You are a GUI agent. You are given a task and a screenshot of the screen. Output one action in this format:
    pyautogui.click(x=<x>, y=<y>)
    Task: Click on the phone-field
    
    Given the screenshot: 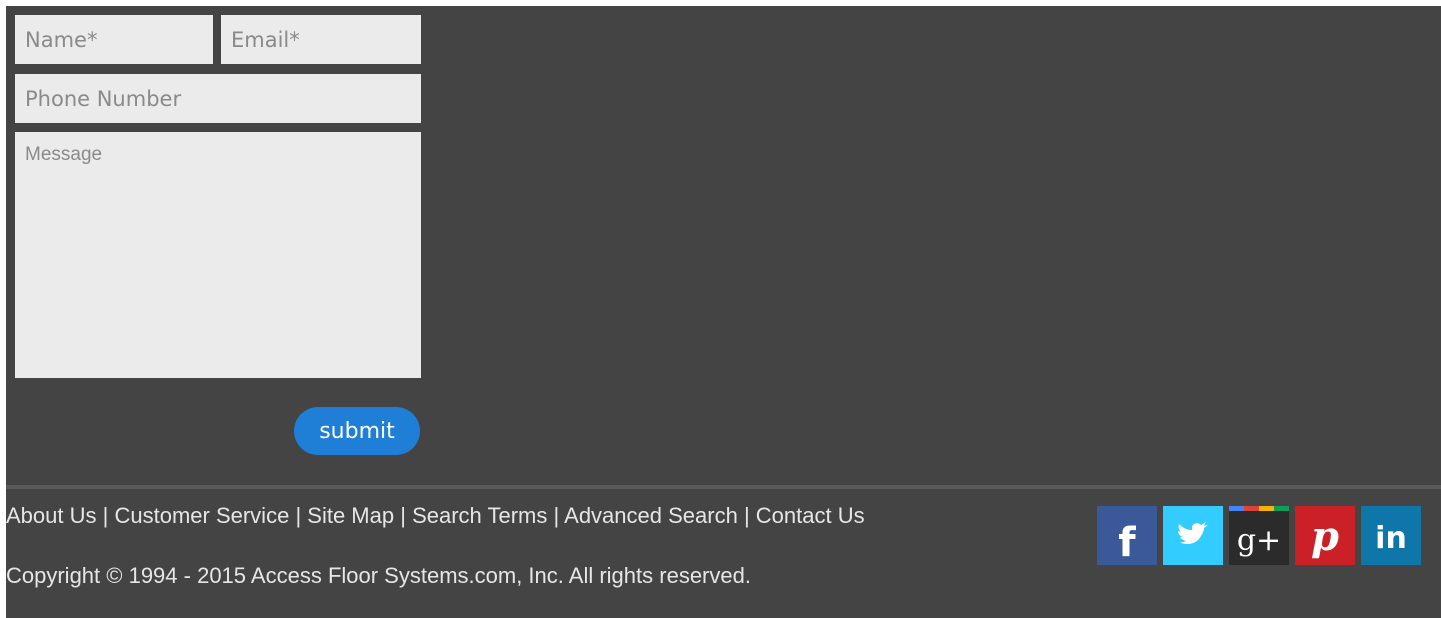 What is the action you would take?
    pyautogui.click(x=218, y=98)
    